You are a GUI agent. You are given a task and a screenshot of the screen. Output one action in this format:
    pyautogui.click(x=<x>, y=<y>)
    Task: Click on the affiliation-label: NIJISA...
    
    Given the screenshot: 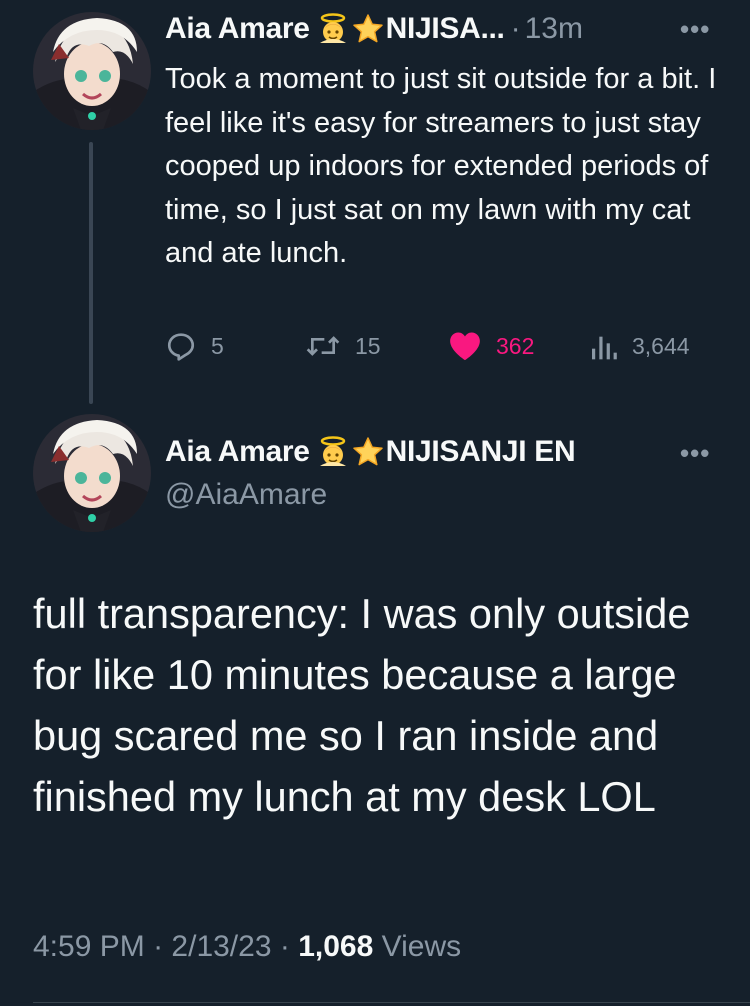 What is the action you would take?
    pyautogui.click(x=445, y=28)
    